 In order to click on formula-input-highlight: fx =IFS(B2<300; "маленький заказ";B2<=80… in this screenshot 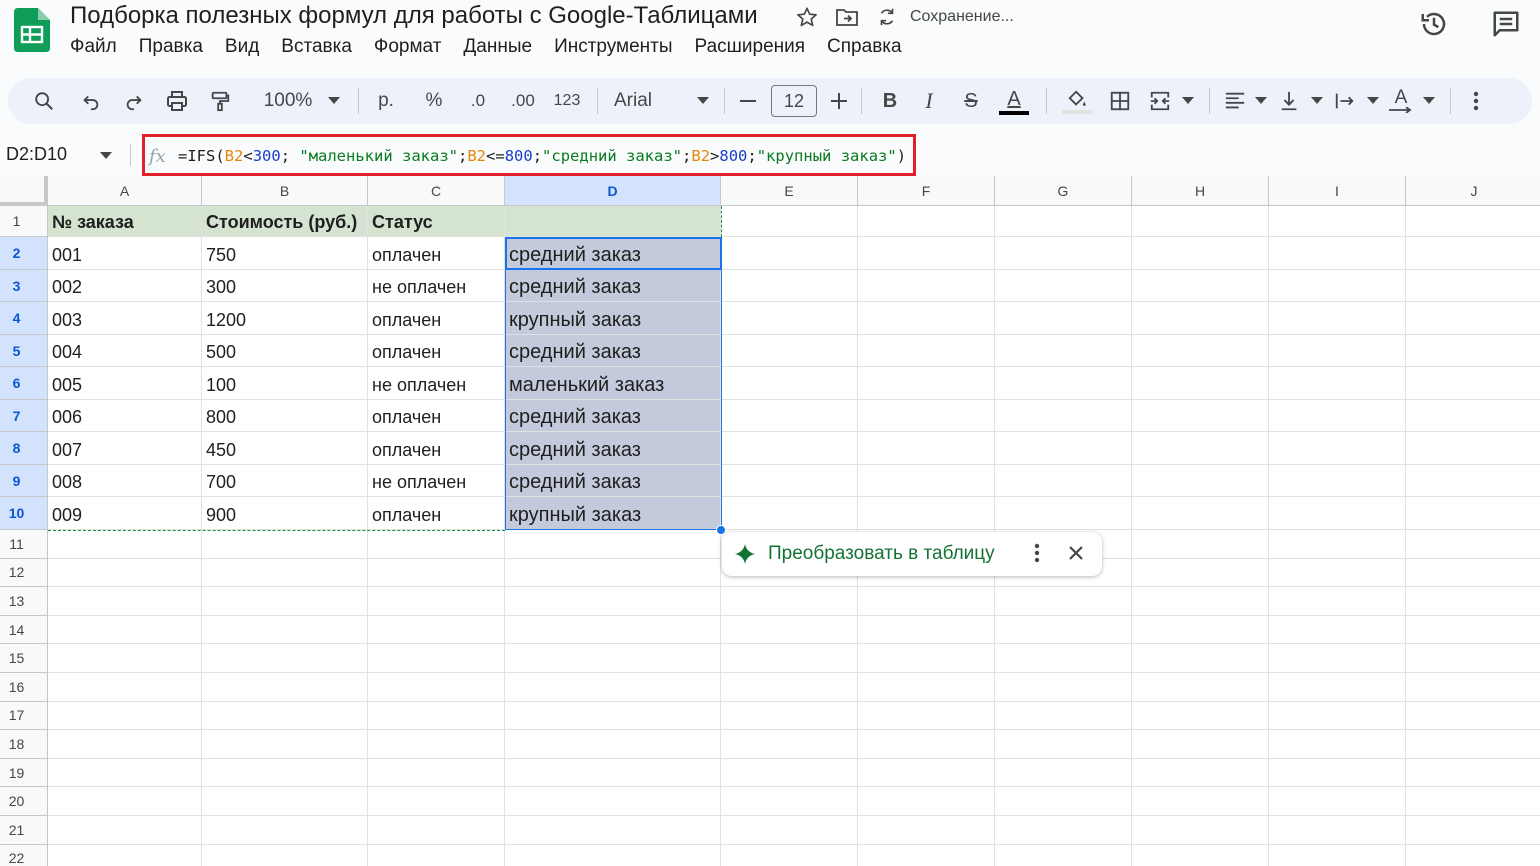, I will do `click(529, 155)`.